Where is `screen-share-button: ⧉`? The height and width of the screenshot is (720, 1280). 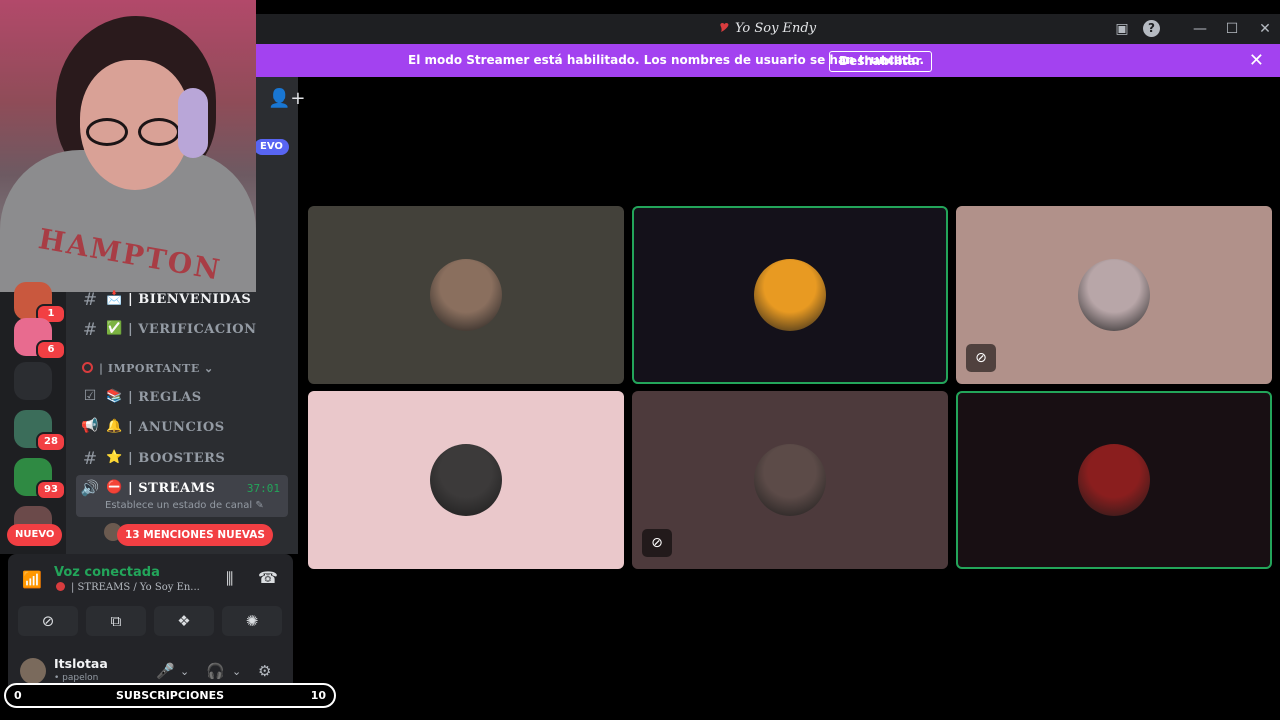 screen-share-button: ⧉ is located at coordinates (116, 621).